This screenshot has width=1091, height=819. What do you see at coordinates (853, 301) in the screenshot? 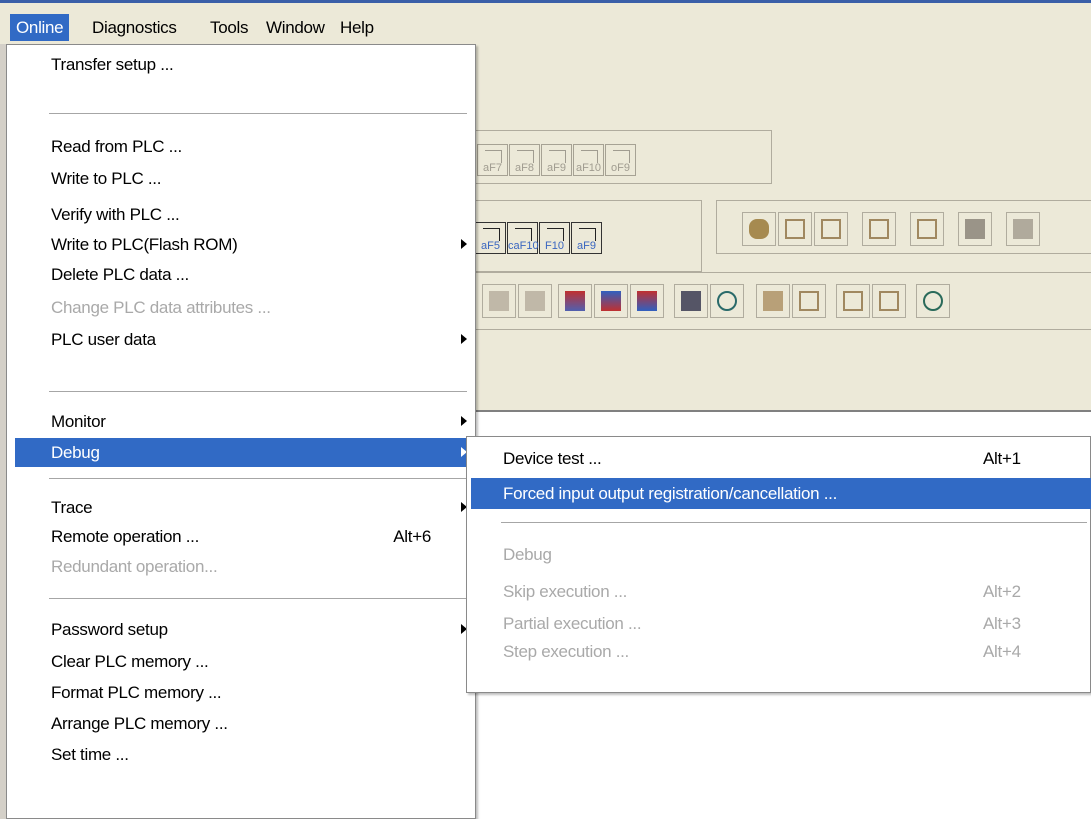
I see `open-window-icon` at bounding box center [853, 301].